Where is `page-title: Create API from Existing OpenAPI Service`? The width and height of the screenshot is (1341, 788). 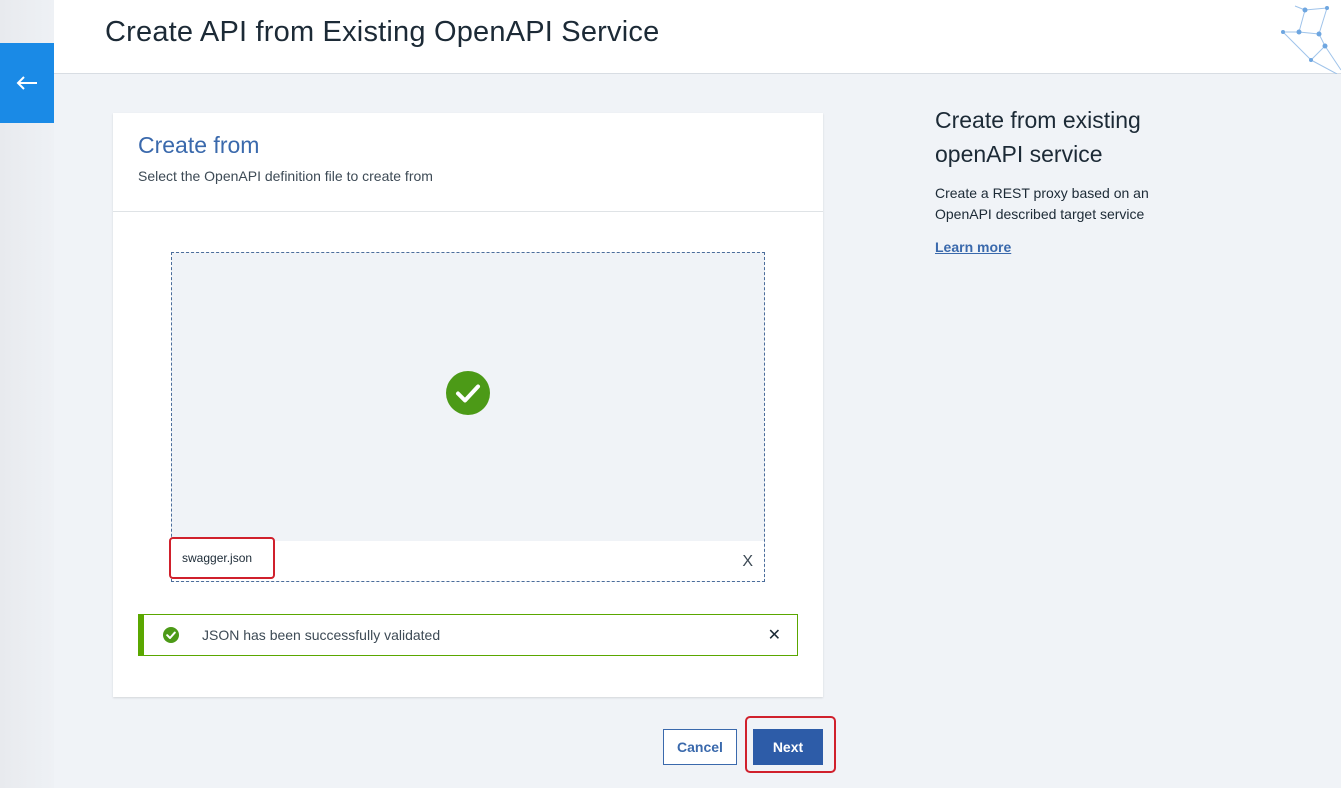
page-title: Create API from Existing OpenAPI Service is located at coordinates (382, 32).